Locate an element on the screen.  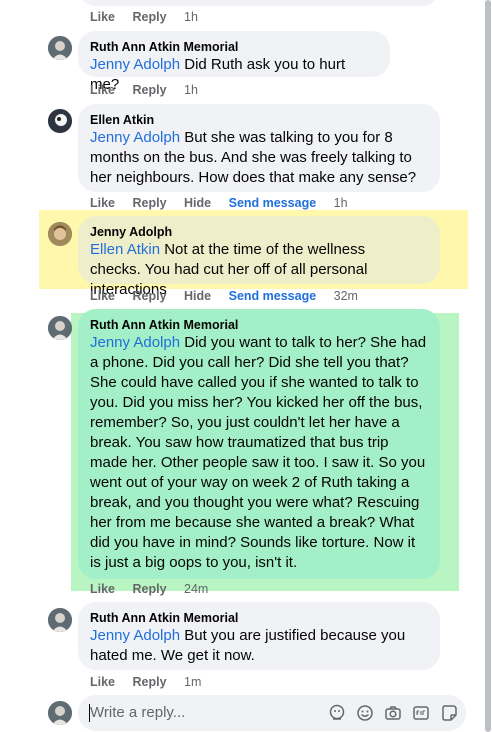
current-user-avatar is located at coordinates (60, 713).